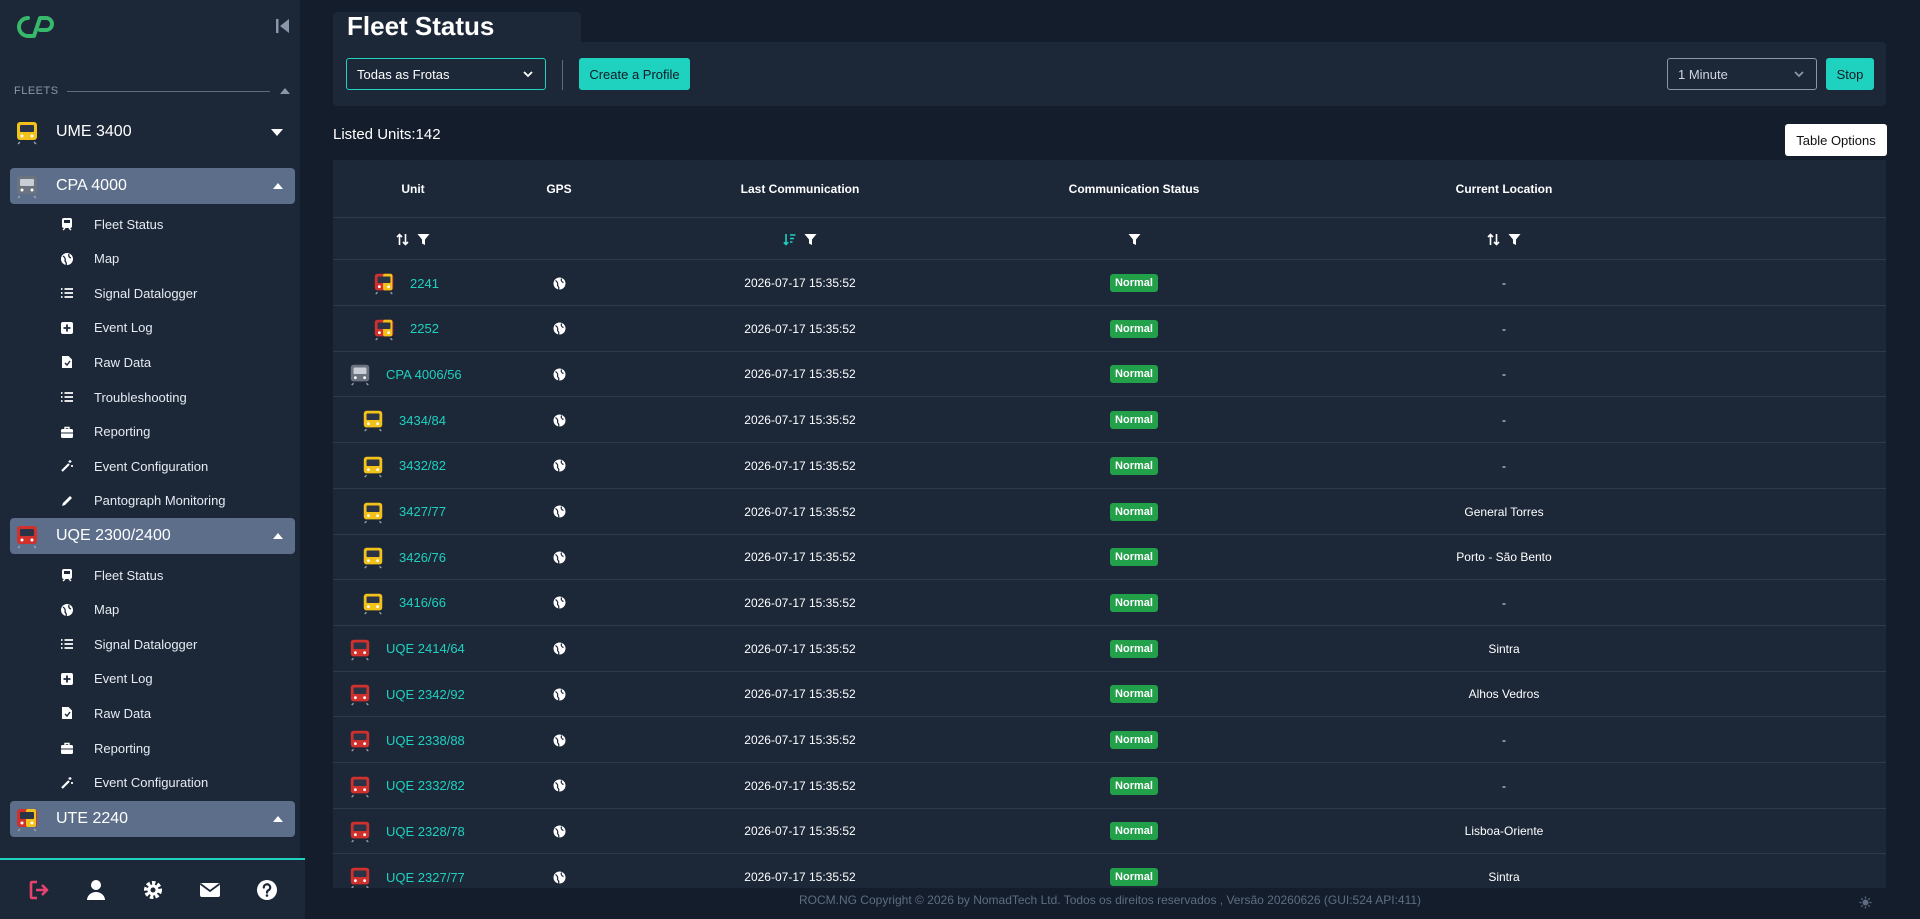 This screenshot has width=1920, height=919. I want to click on unit-link: 3432/82, so click(403, 466).